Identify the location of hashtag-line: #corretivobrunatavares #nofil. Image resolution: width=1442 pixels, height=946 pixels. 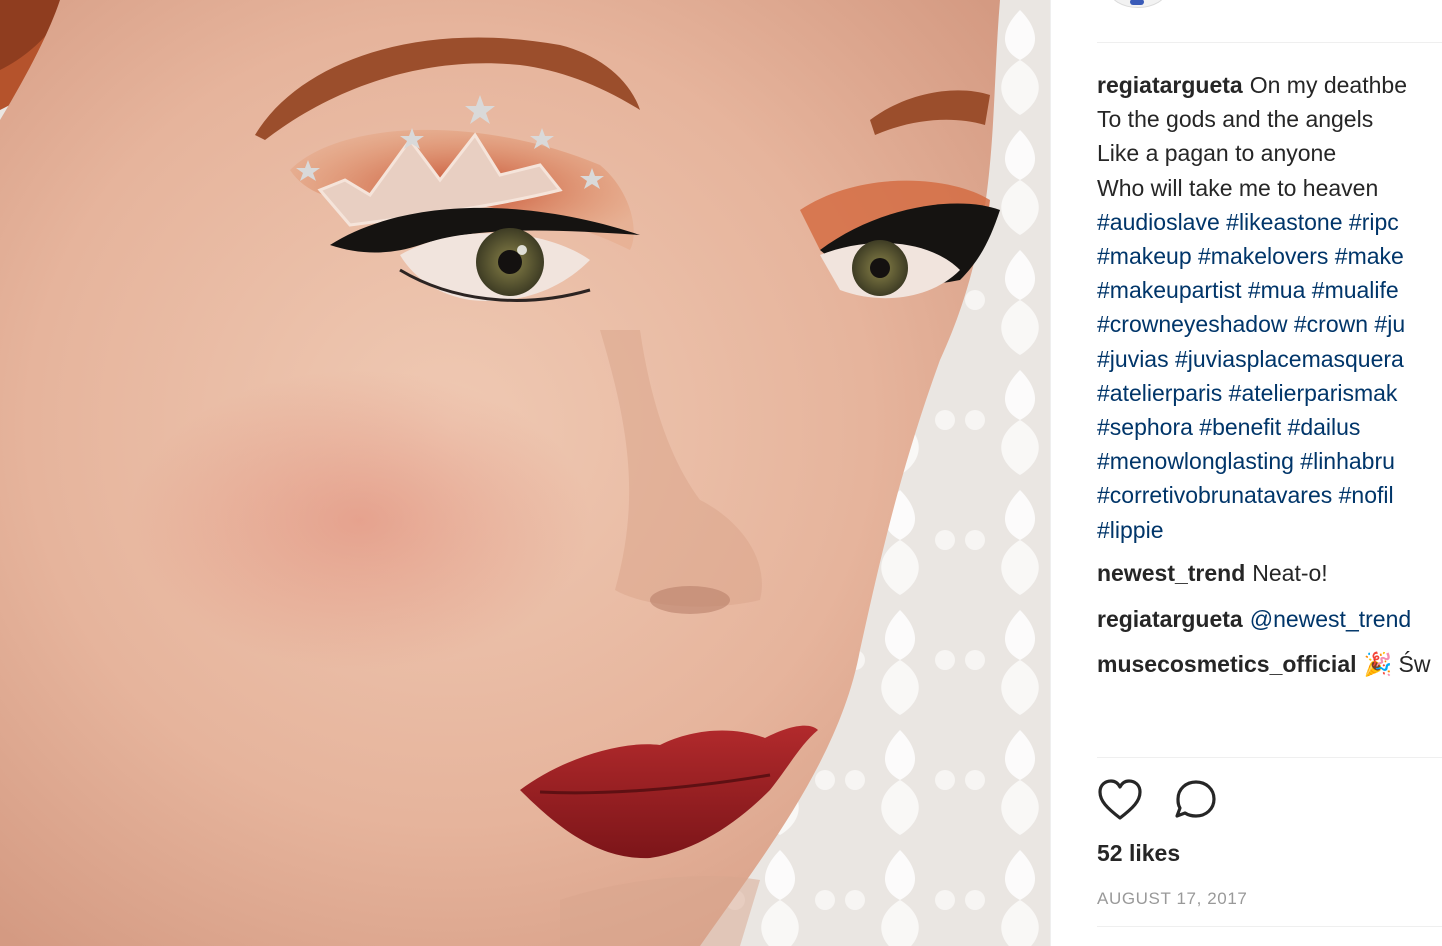
(1269, 495).